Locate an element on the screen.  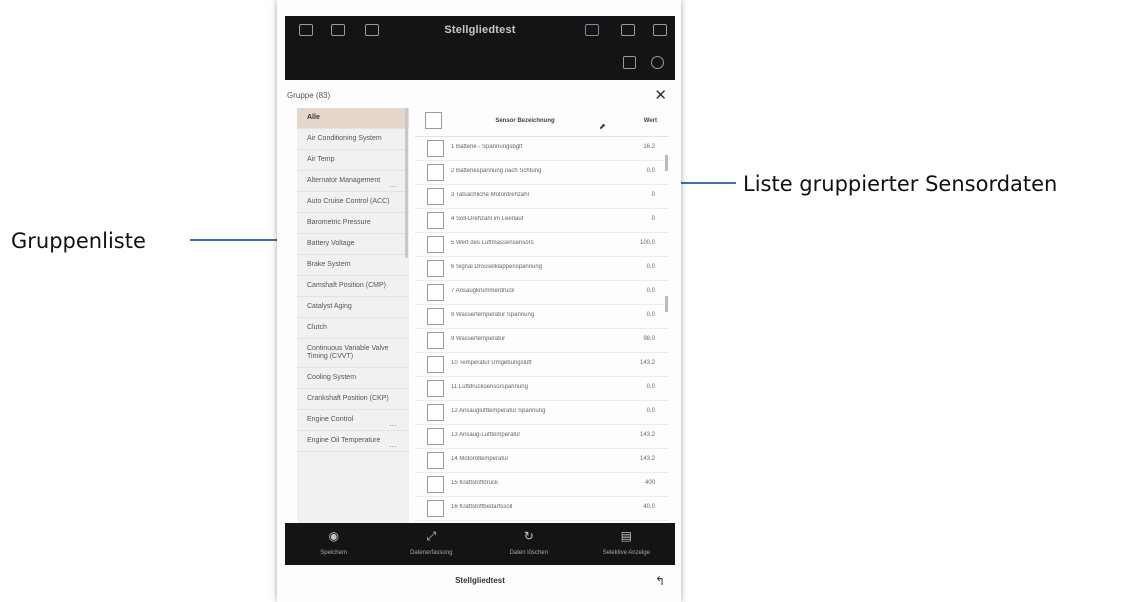
screenshot-icon is located at coordinates (628, 30).